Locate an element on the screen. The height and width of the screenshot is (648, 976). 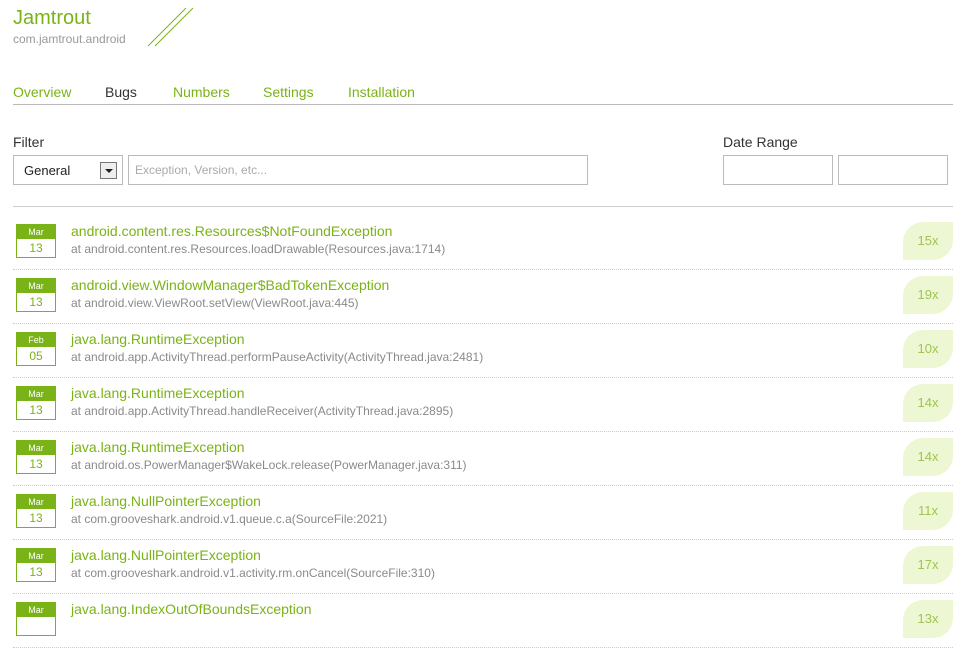
filter-divider is located at coordinates (483, 206).